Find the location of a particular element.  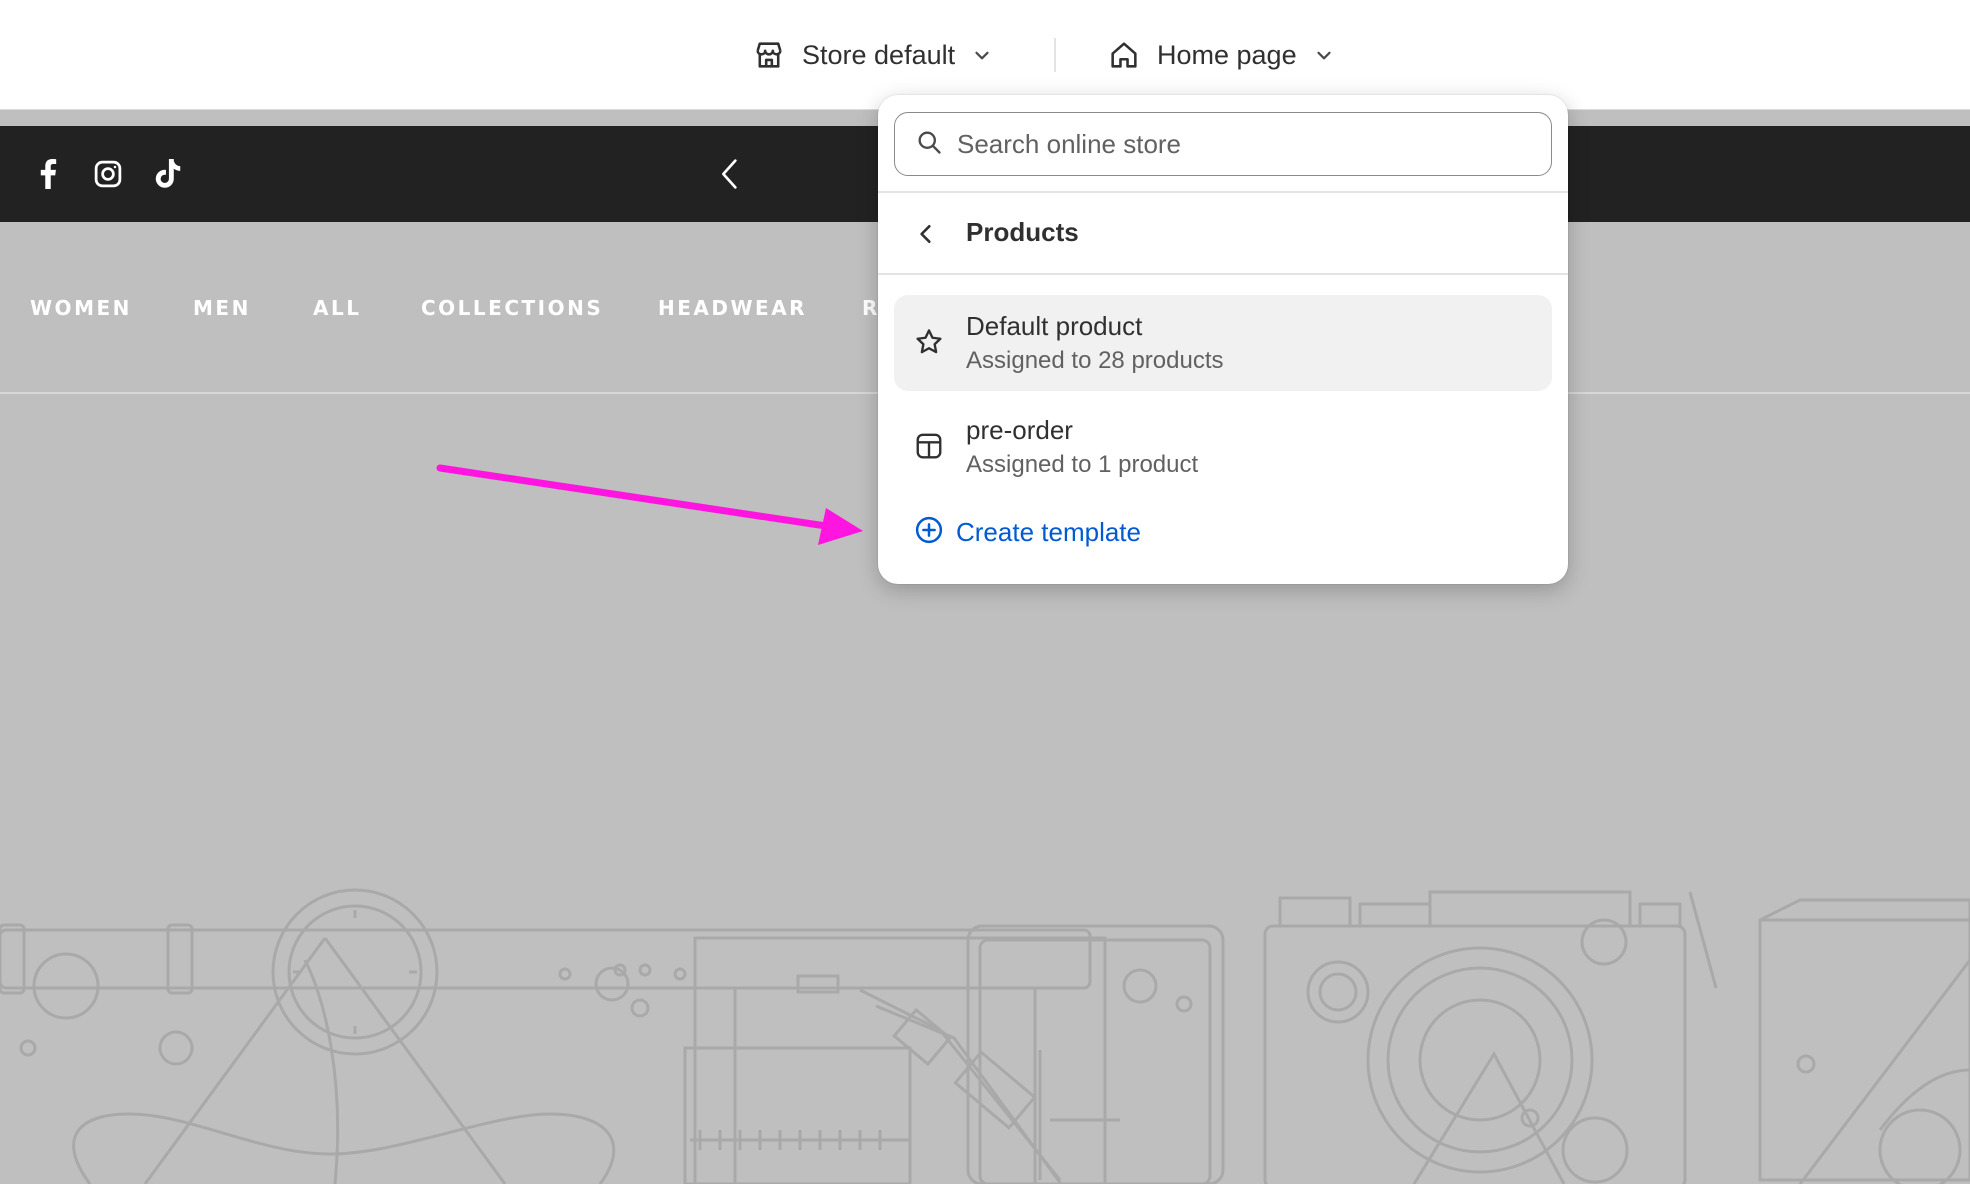

editor-topbar: Store default Home page is located at coordinates (985, 55).